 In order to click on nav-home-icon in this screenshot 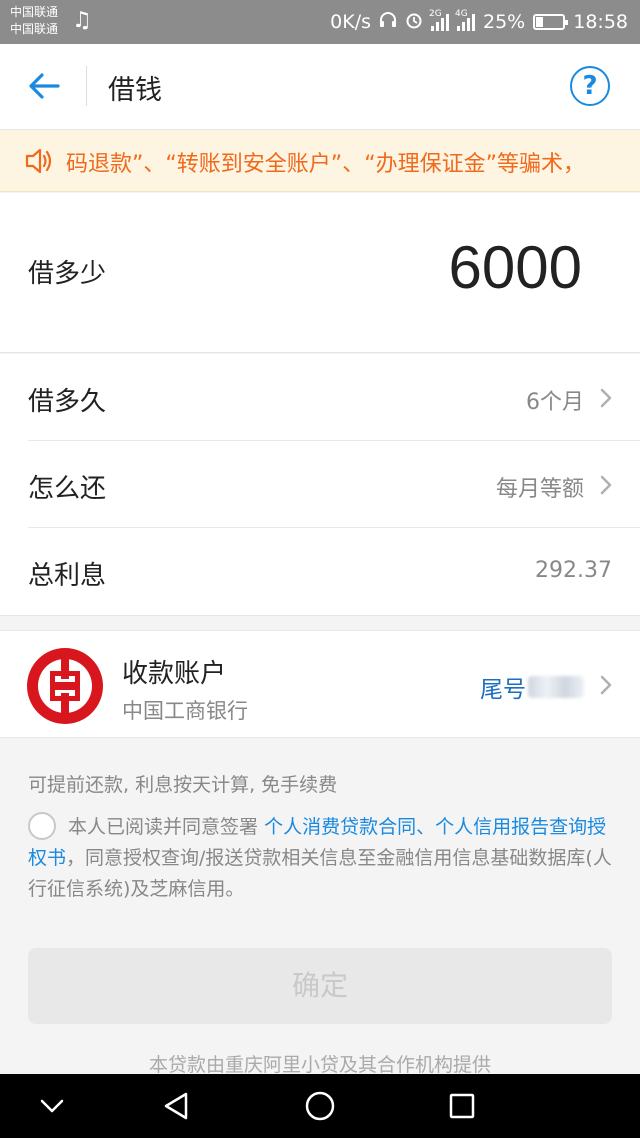, I will do `click(320, 1106)`.